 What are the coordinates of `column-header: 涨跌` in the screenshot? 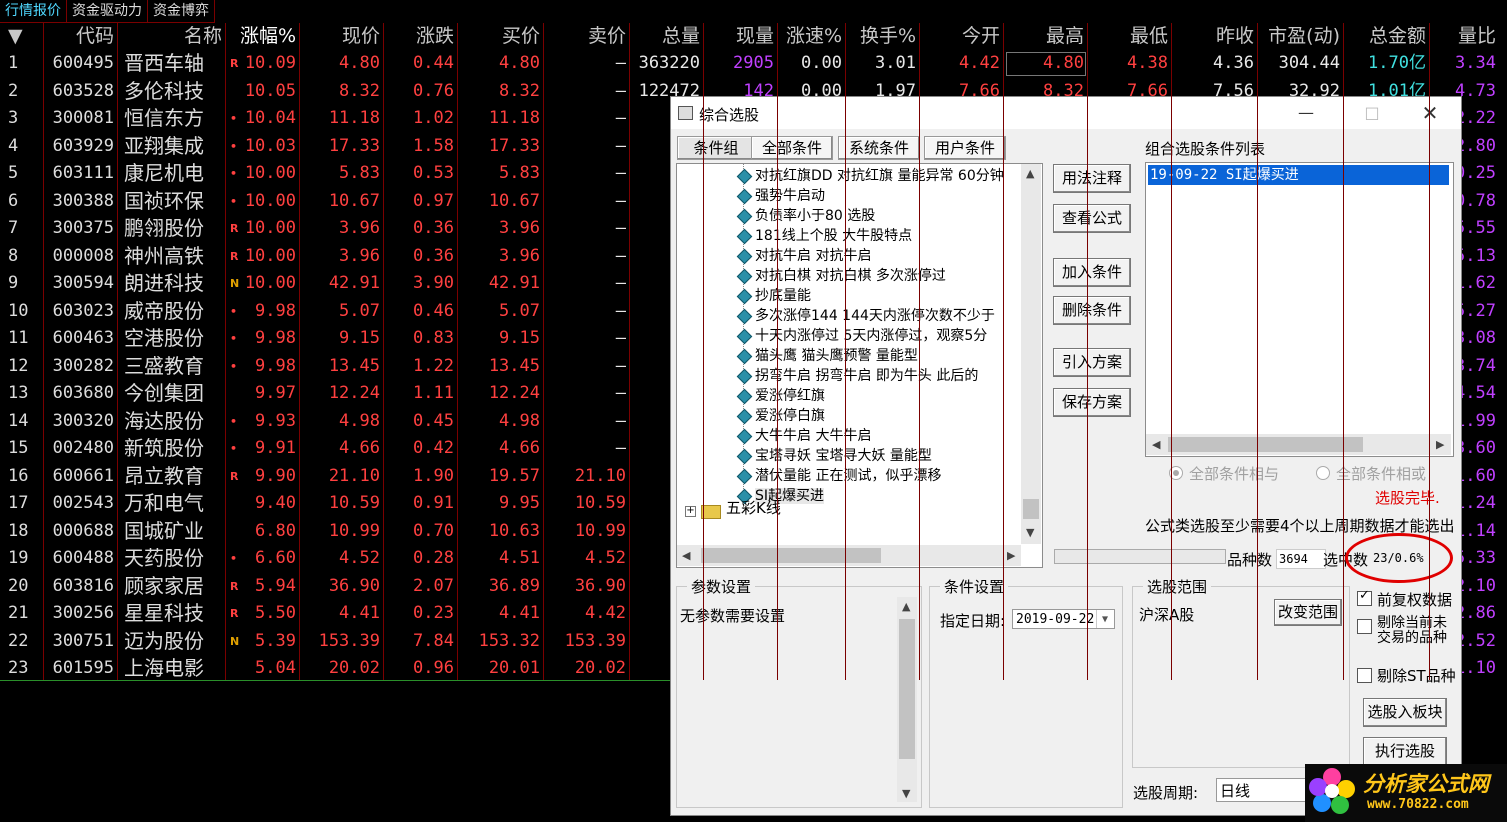 It's located at (421, 36).